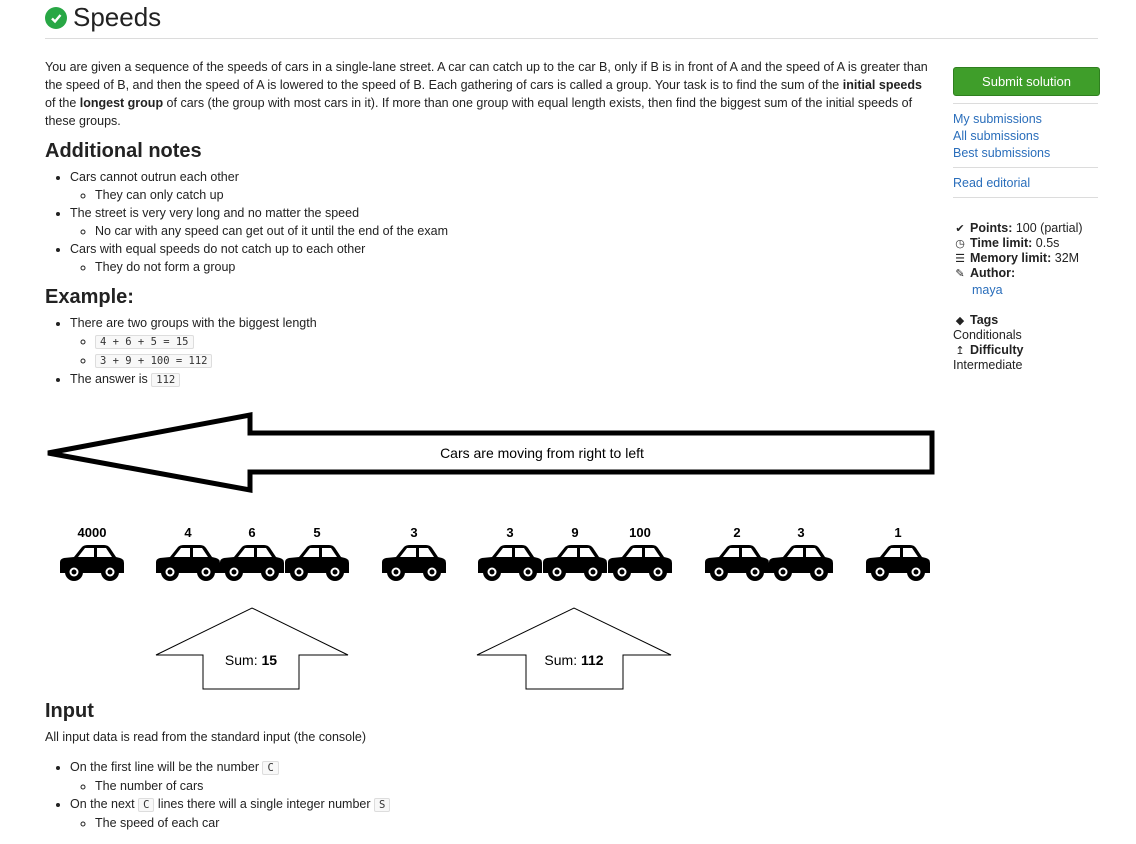  Describe the element at coordinates (515, 786) in the screenshot. I see `list-item: The number of cars` at that location.